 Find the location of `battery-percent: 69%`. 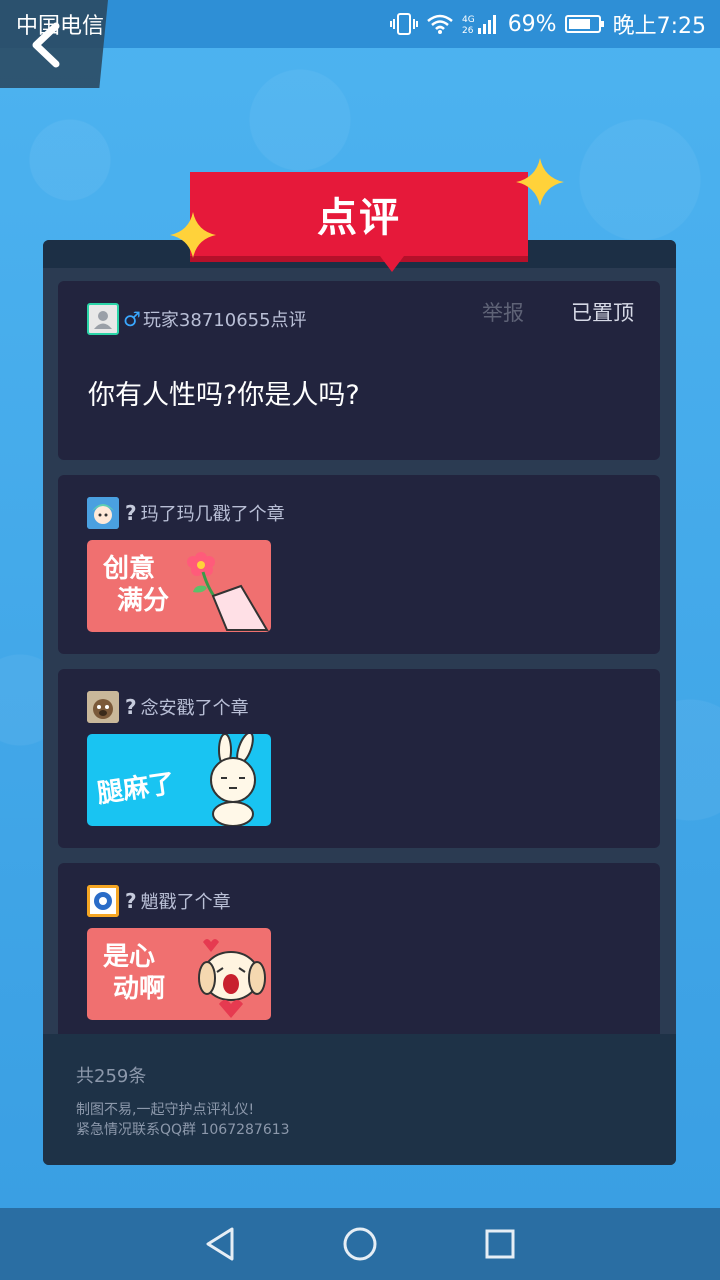

battery-percent: 69% is located at coordinates (532, 24).